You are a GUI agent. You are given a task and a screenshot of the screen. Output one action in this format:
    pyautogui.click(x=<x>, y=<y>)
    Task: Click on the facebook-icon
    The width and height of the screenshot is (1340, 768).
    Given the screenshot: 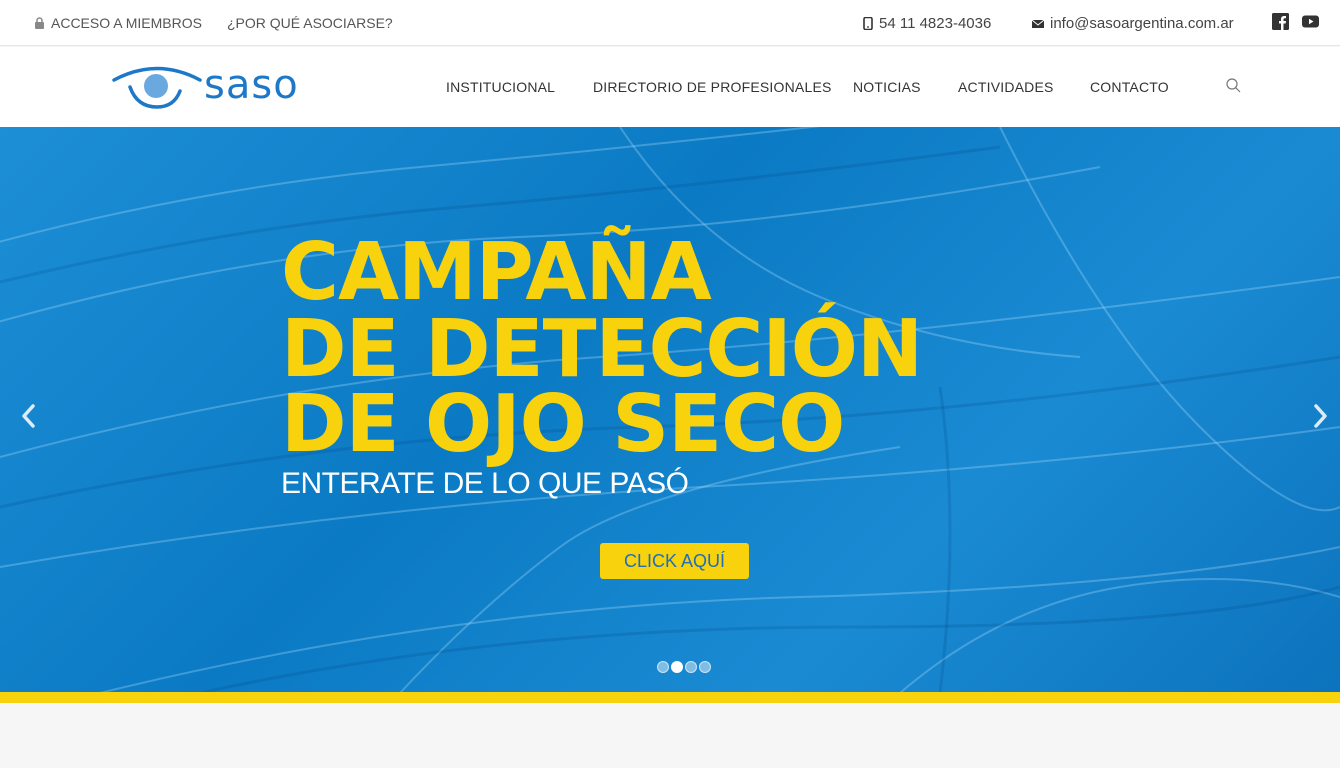 What is the action you would take?
    pyautogui.click(x=1280, y=21)
    